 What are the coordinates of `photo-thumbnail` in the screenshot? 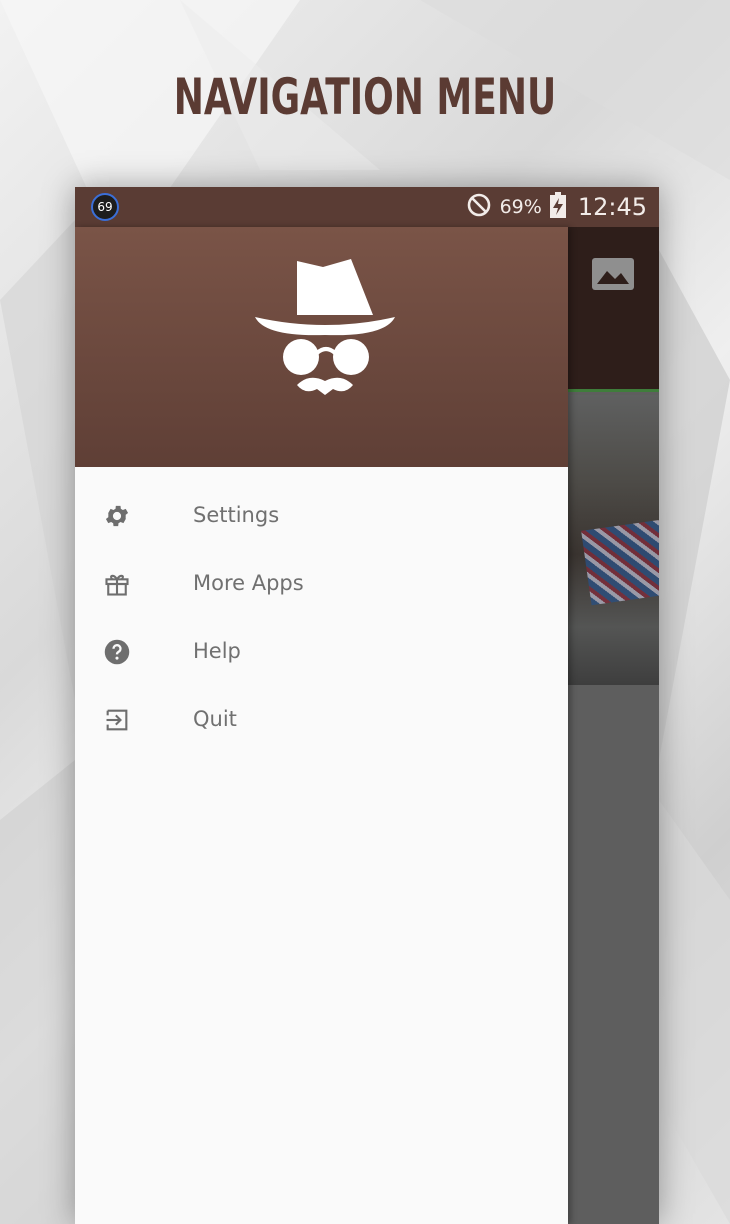 It's located at (613, 540).